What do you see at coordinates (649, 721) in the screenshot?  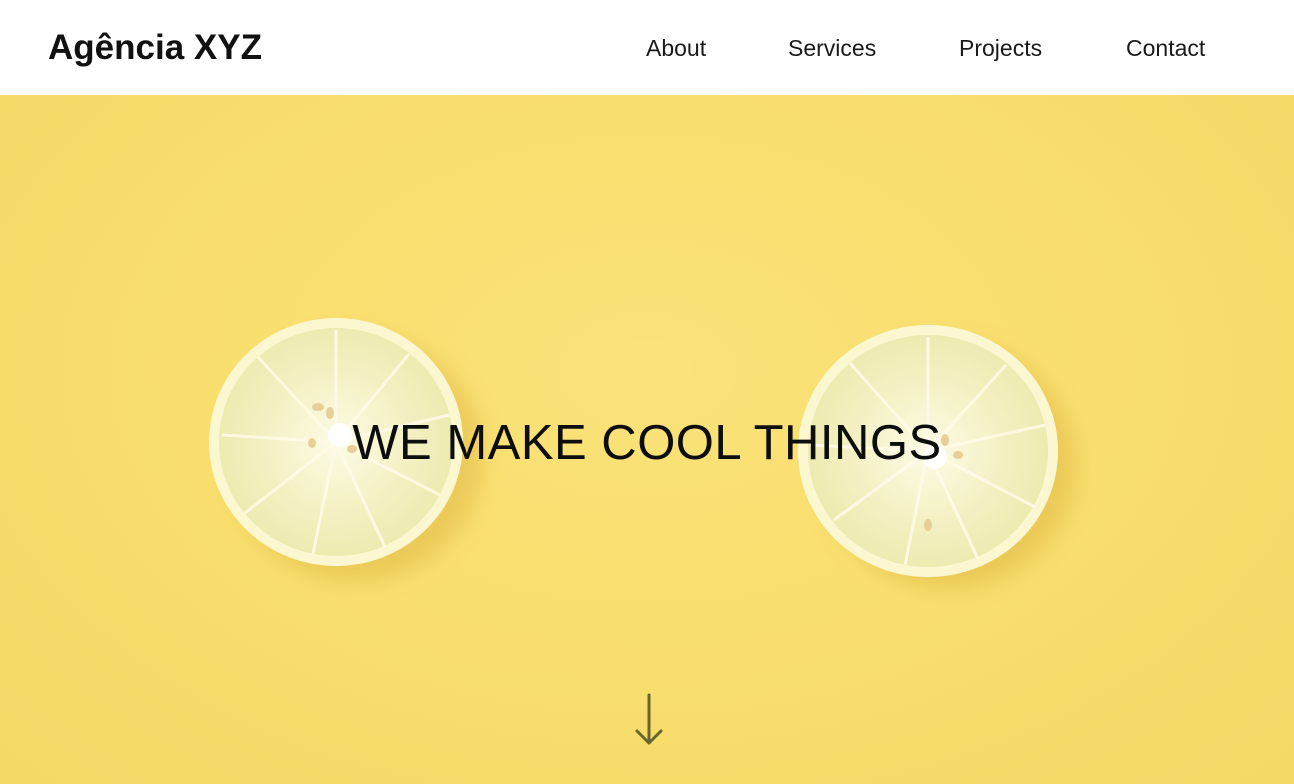 I see `arrow-down-icon` at bounding box center [649, 721].